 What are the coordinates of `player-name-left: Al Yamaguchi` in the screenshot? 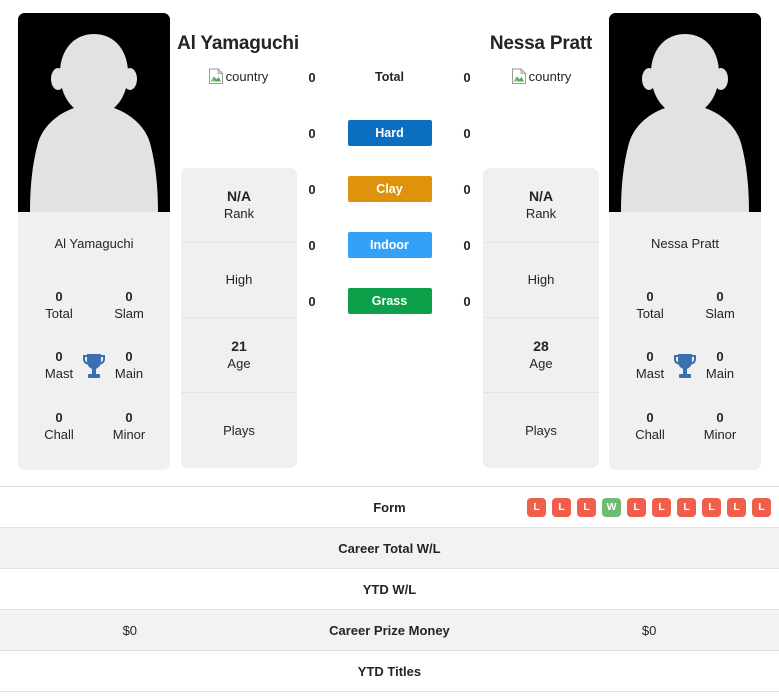 It's located at (238, 43).